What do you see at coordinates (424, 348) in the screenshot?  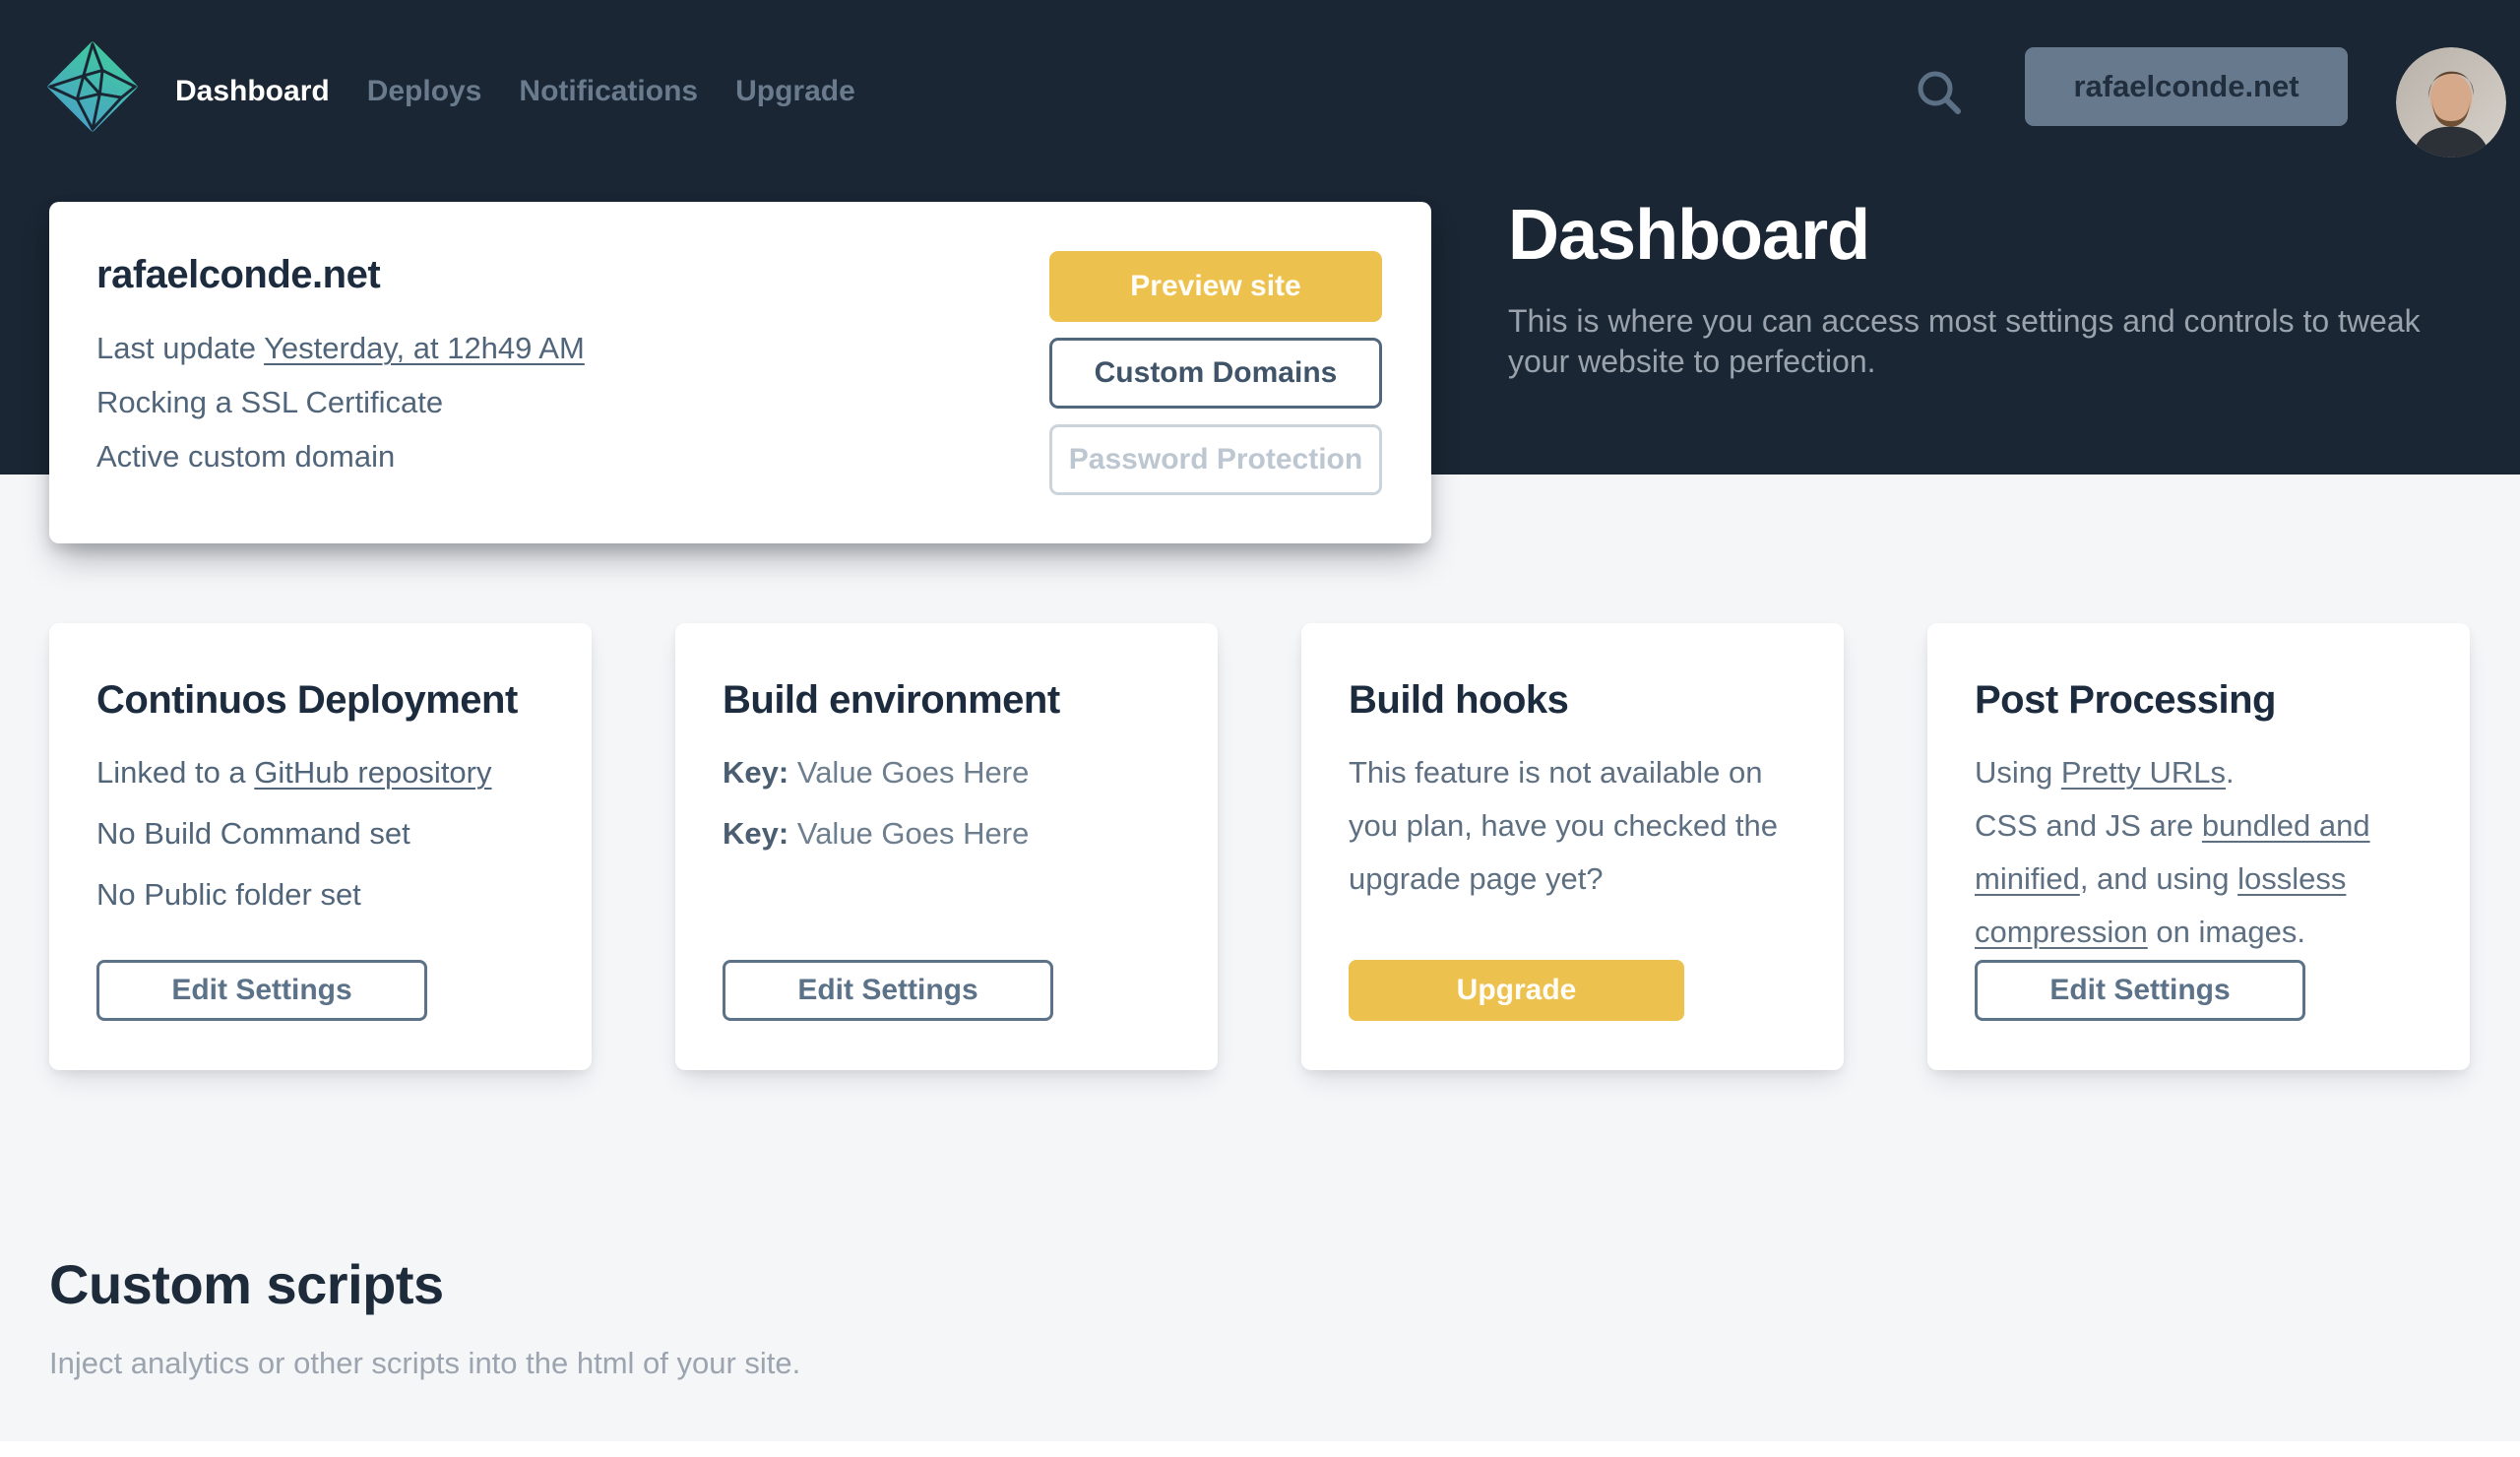 I see `last-update-link: Yesterday, at 12h49 AM` at bounding box center [424, 348].